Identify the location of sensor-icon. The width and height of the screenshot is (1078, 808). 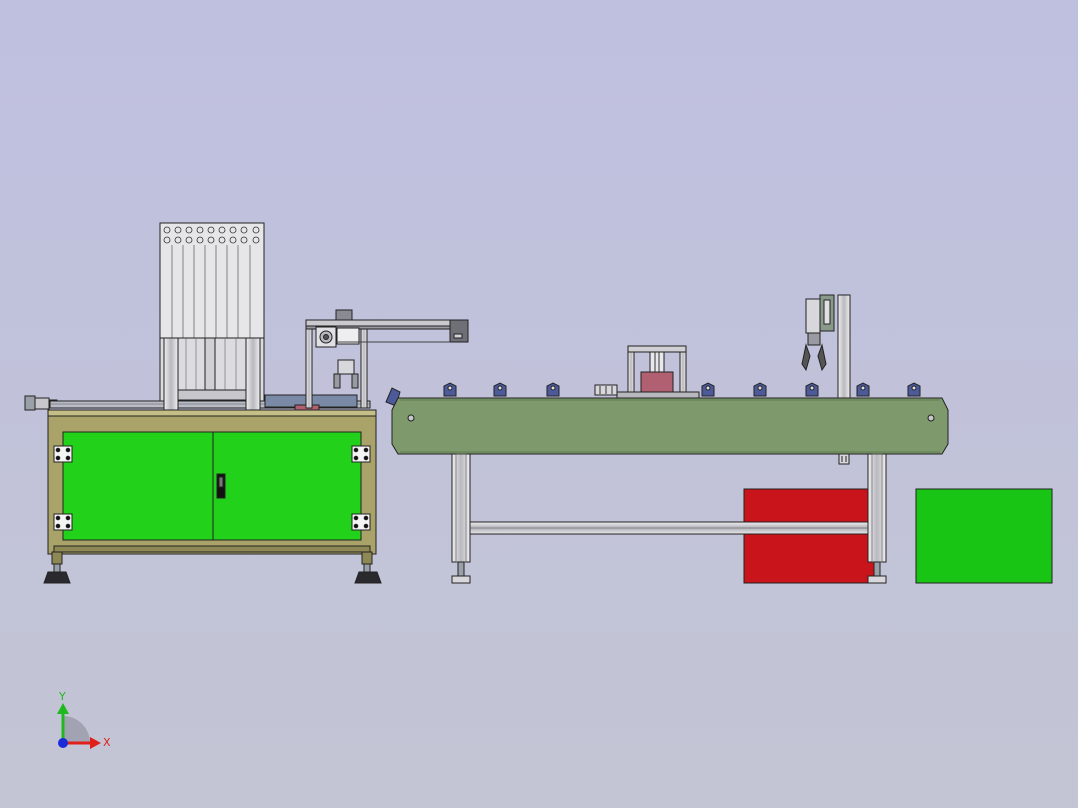
(844, 459).